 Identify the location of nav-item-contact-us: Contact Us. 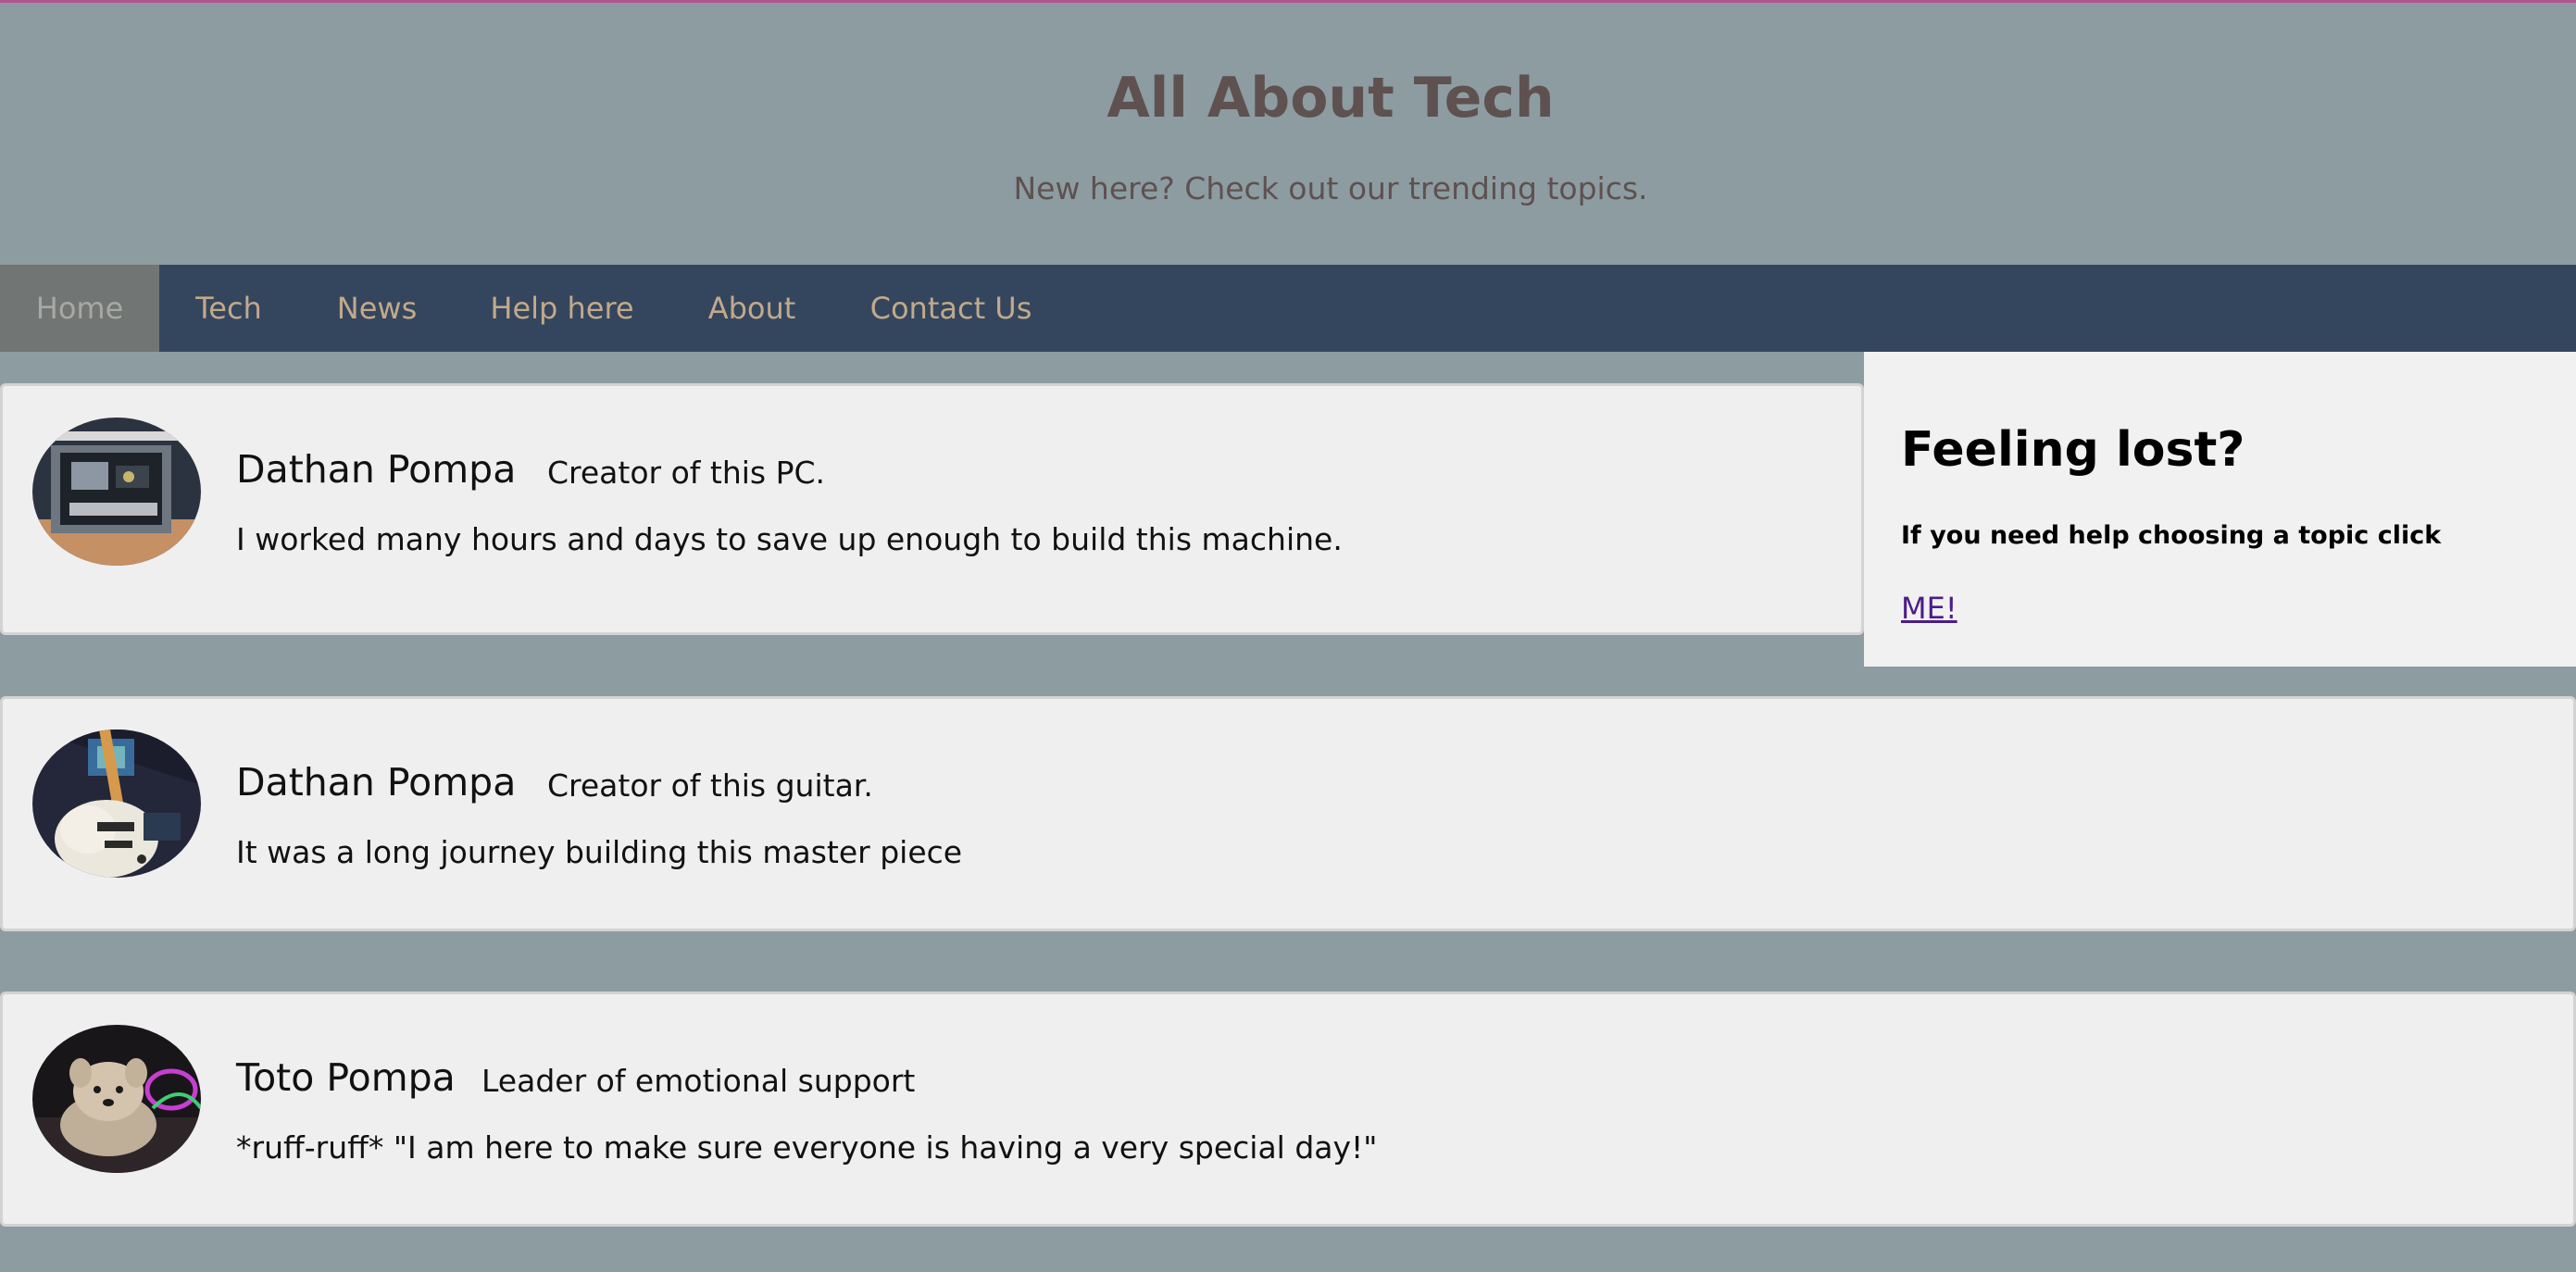
(951, 309).